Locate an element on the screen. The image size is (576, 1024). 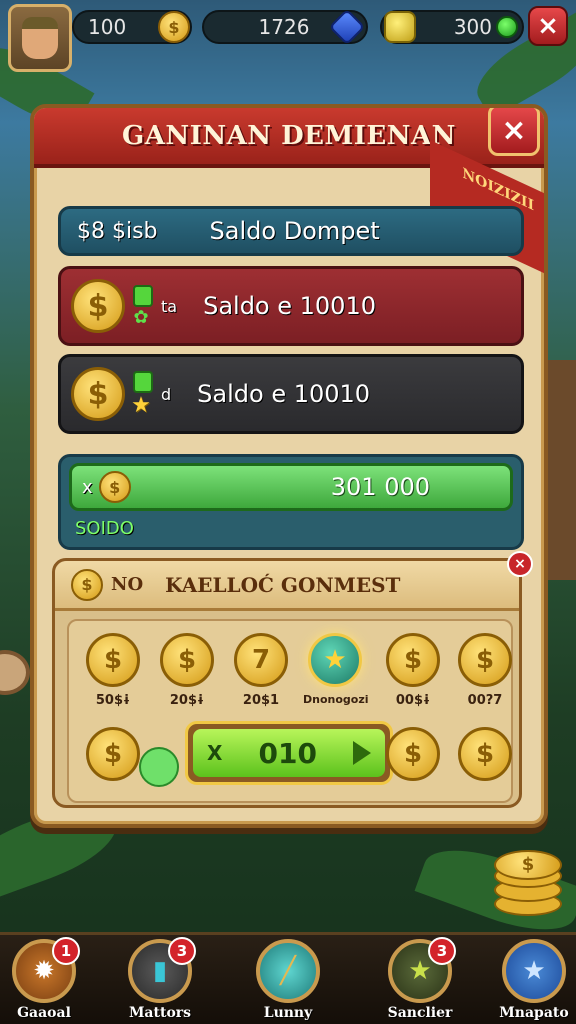
play-arrow-icon is located at coordinates (362, 753).